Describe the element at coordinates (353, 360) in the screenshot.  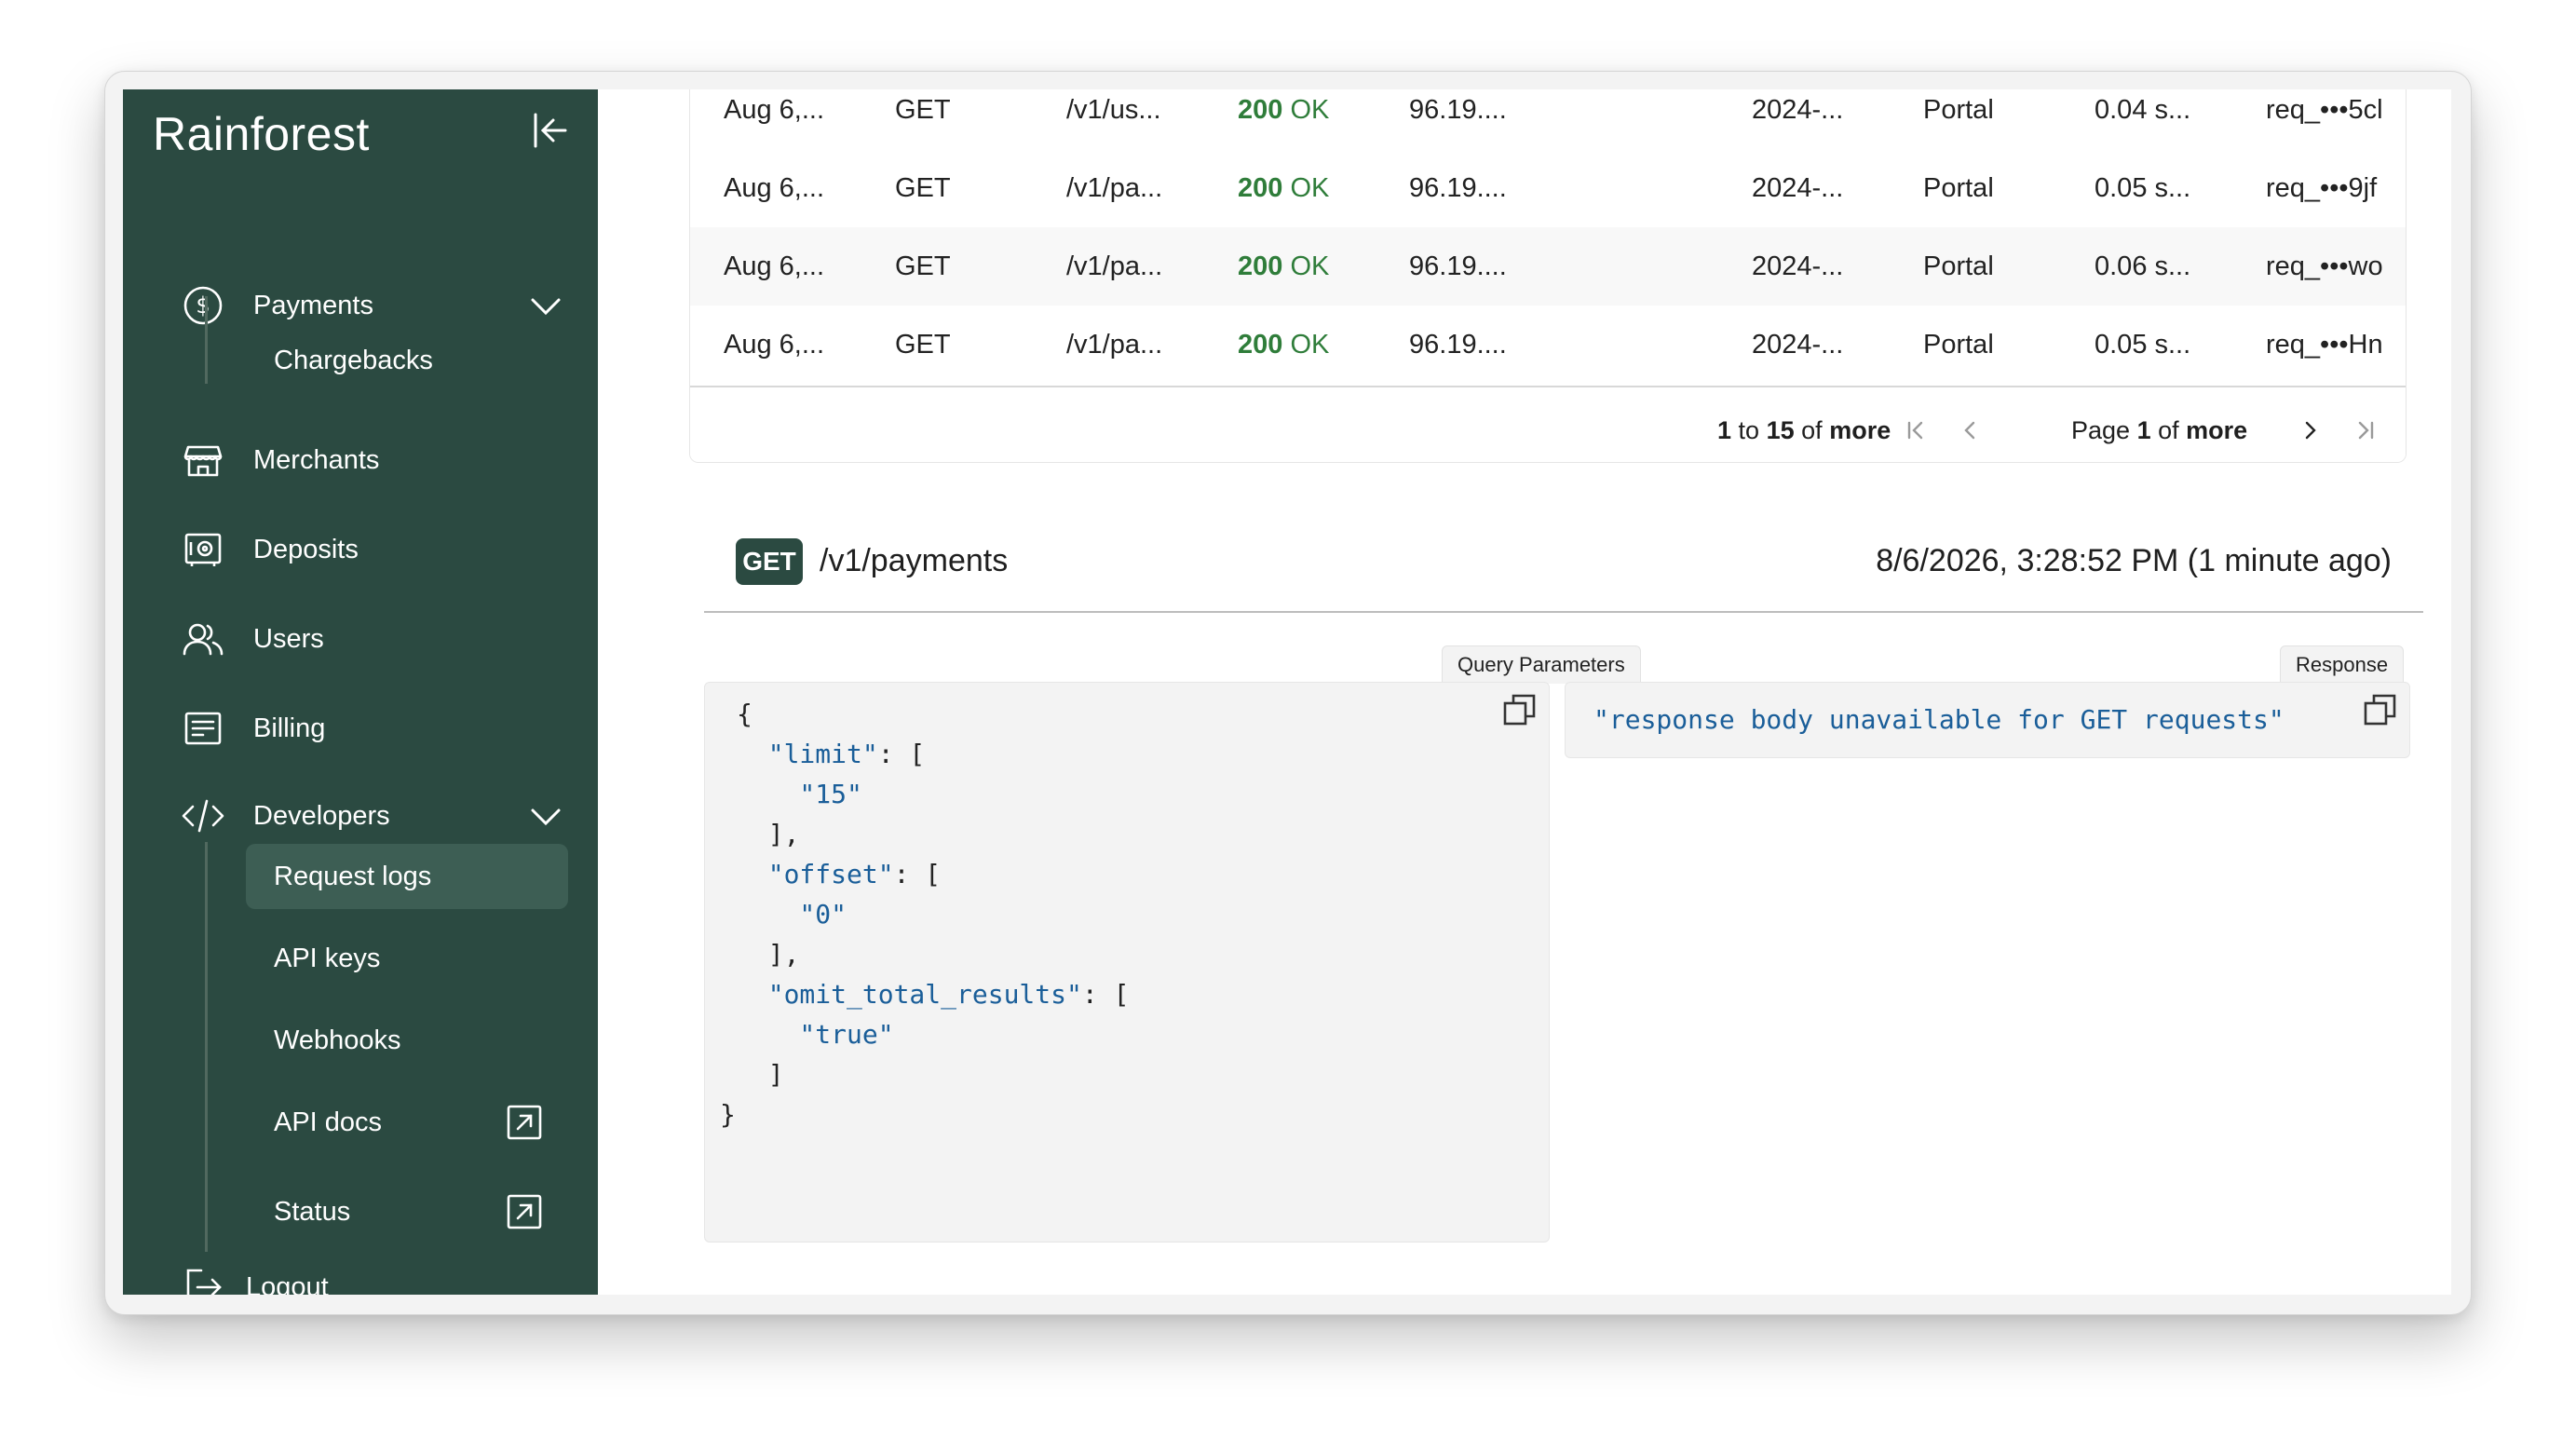
I see `sidebar-item-label: Chargebacks` at that location.